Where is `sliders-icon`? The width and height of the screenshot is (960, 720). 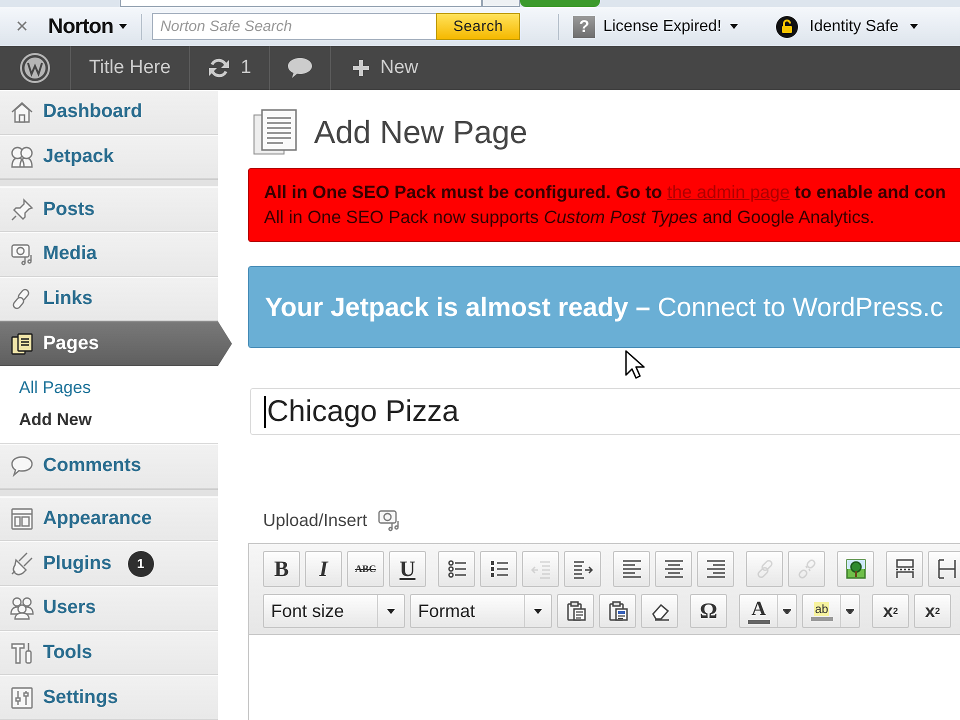 sliders-icon is located at coordinates (22, 698).